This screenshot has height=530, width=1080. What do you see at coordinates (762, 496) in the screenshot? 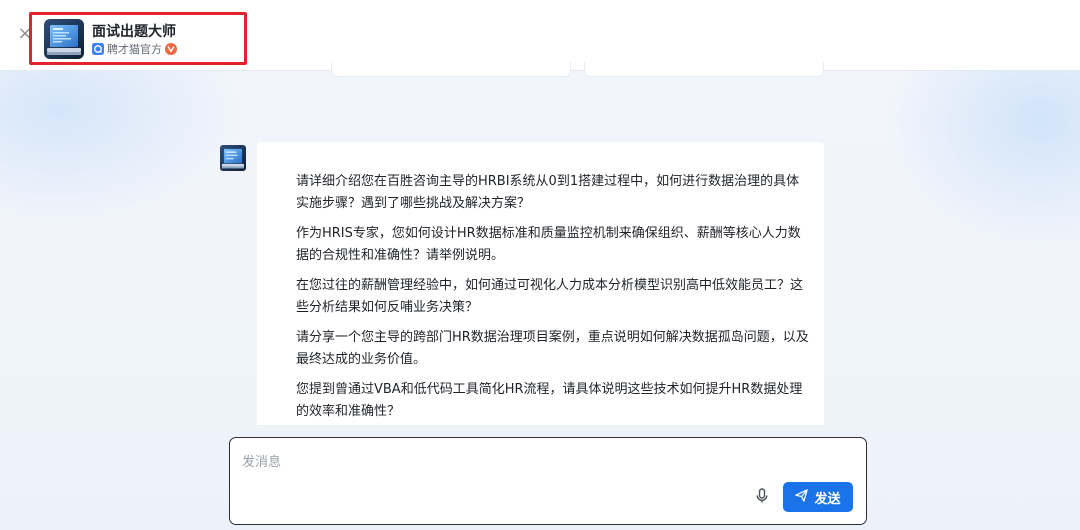
I see `microphone-icon` at bounding box center [762, 496].